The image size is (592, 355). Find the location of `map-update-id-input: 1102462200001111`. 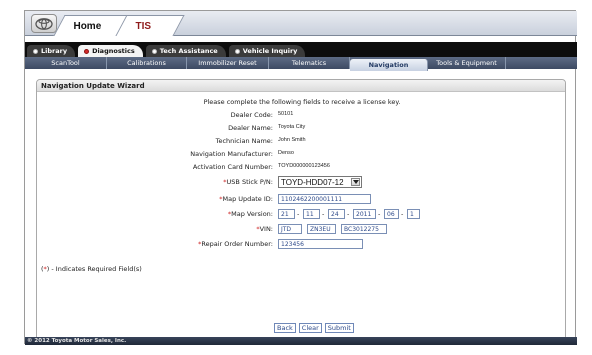

map-update-id-input: 1102462200001111 is located at coordinates (324, 199).